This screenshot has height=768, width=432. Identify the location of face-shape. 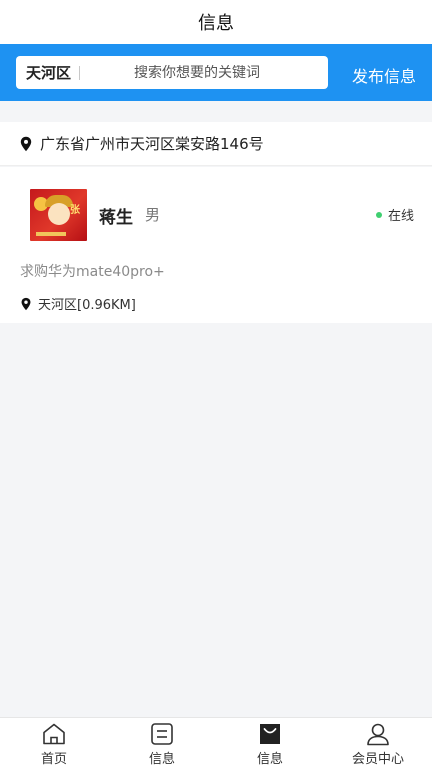
(59, 214).